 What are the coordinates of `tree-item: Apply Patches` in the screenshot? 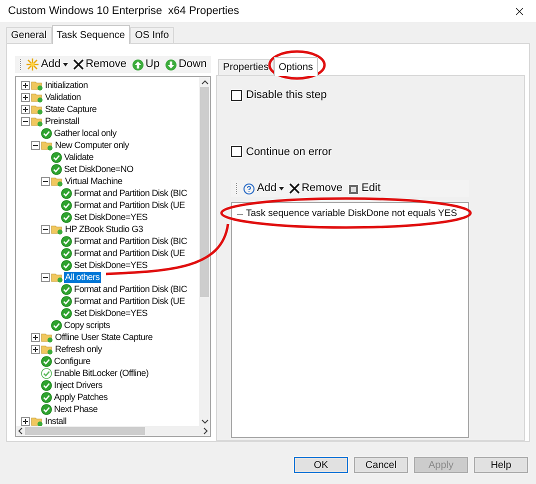 It's located at (81, 397).